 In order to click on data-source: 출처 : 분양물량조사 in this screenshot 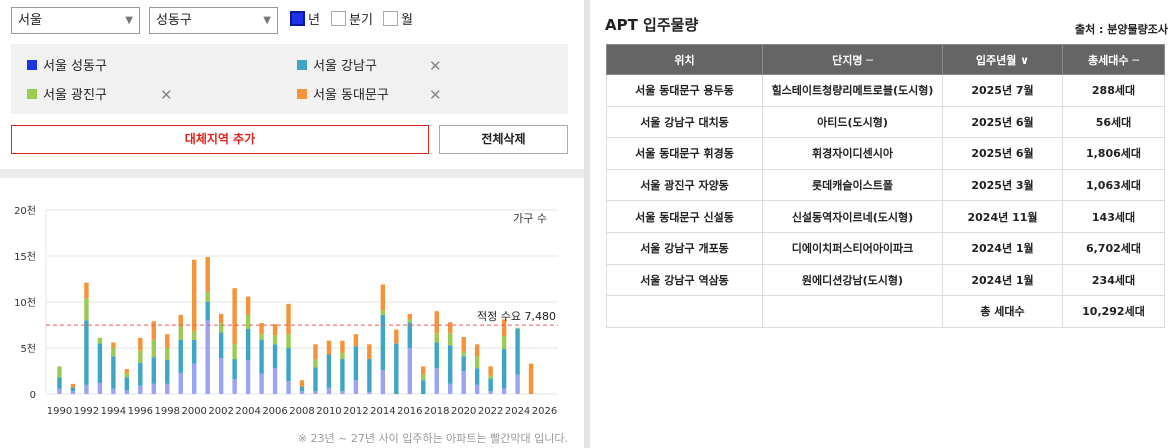, I will do `click(1121, 29)`.